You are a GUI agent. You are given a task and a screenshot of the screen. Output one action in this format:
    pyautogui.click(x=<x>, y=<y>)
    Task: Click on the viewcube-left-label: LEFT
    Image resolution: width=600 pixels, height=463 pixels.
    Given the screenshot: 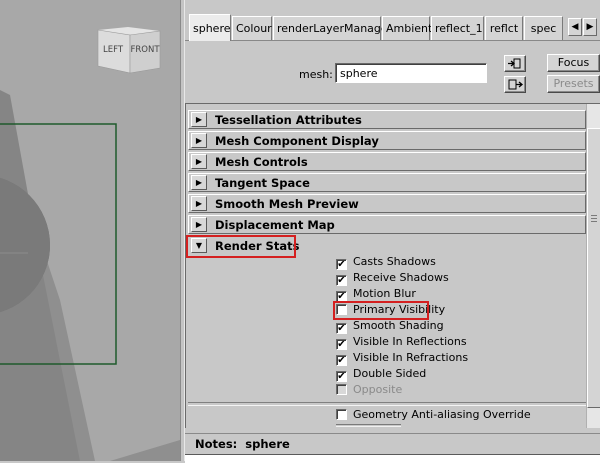 What is the action you would take?
    pyautogui.click(x=113, y=50)
    